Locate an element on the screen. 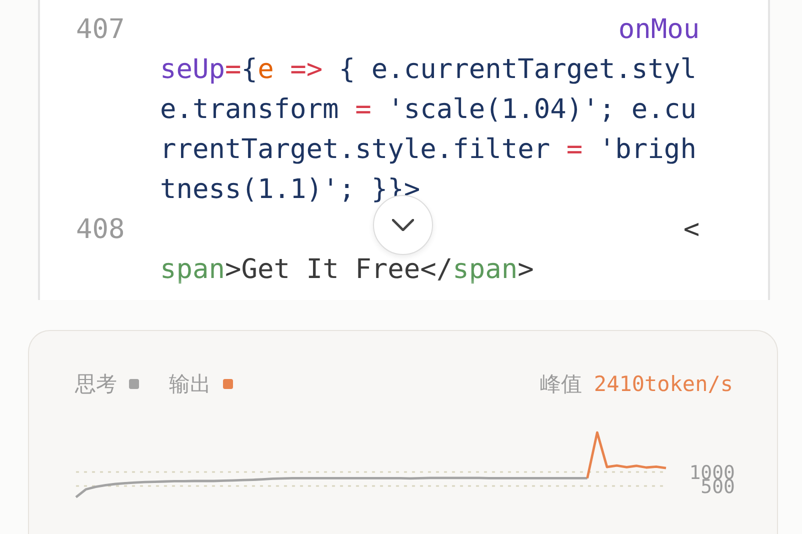  line-number: 408 is located at coordinates (100, 230).